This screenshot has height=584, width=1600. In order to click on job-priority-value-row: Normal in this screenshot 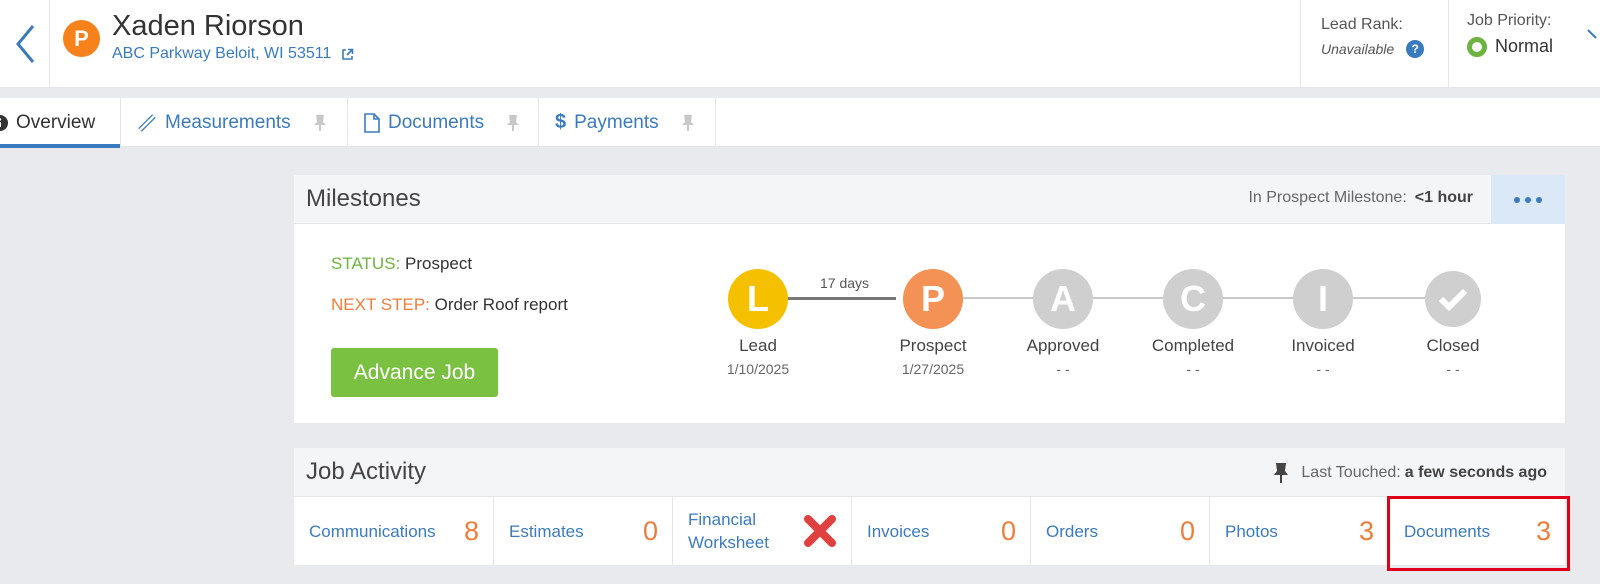, I will do `click(1533, 46)`.